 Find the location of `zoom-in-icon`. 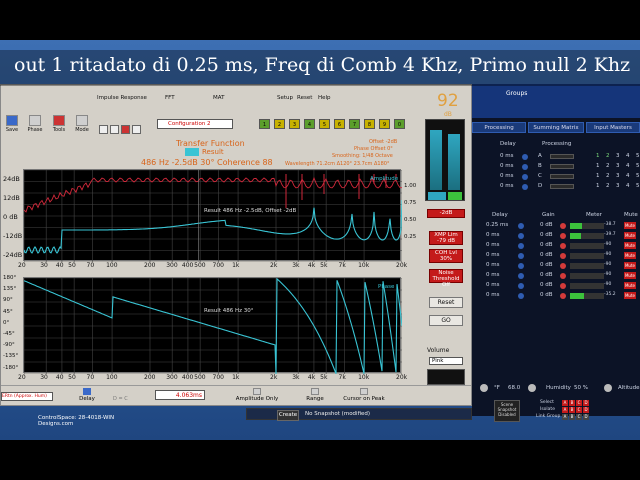

zoom-in-icon is located at coordinates (103, 129).